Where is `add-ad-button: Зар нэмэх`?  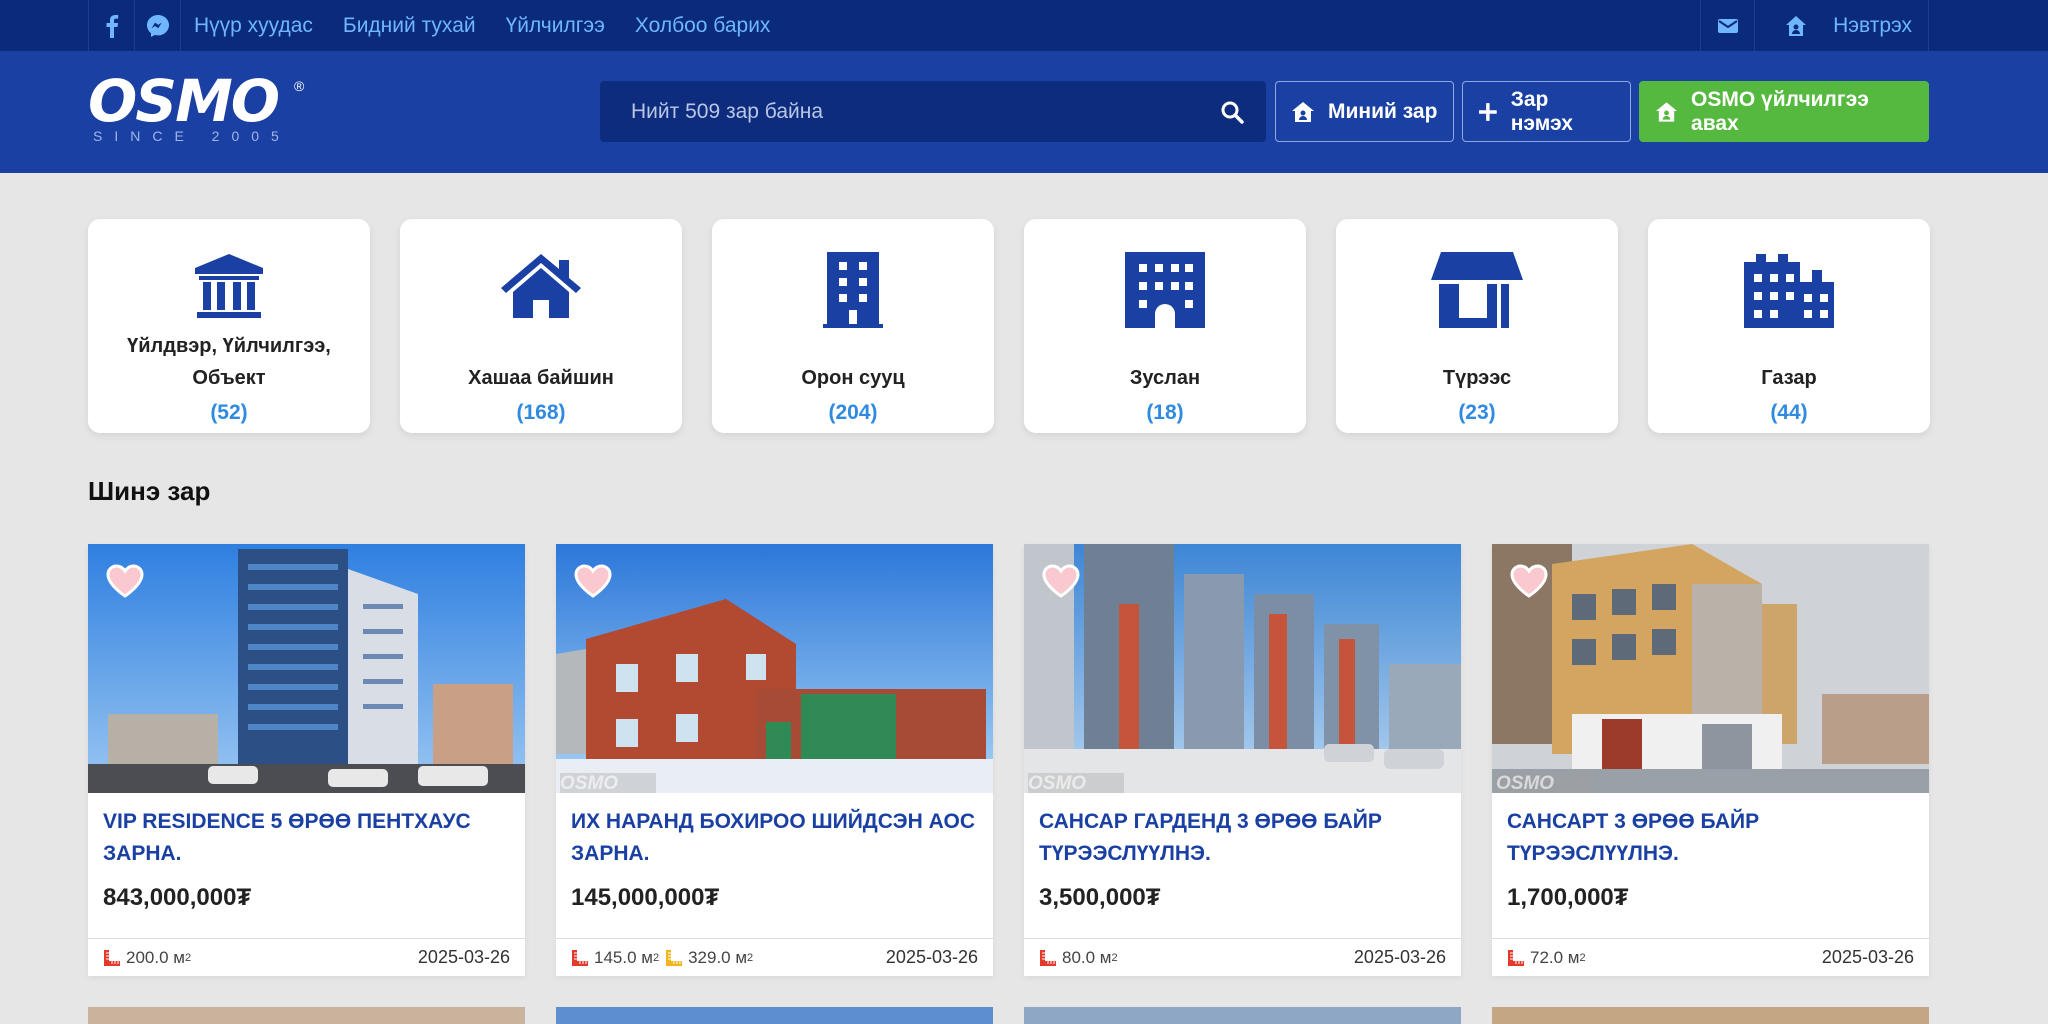
add-ad-button: Зар нэмэх is located at coordinates (1546, 111).